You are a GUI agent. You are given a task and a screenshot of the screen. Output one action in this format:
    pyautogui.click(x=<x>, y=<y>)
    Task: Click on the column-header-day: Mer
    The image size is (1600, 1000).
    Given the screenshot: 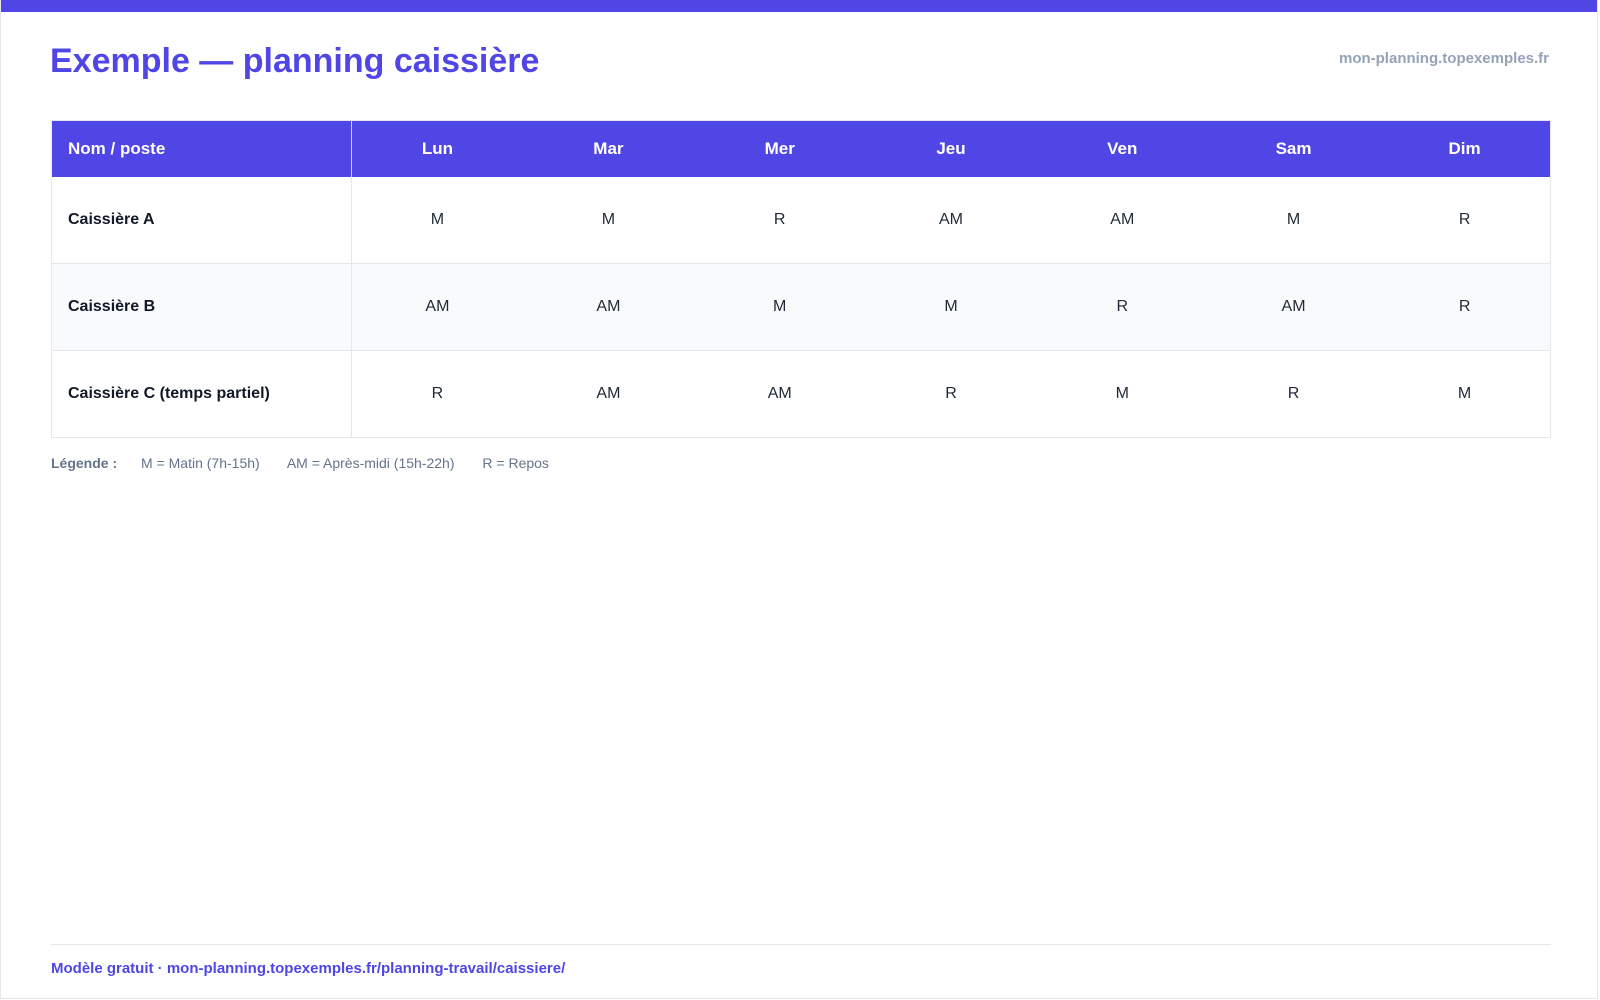 What is the action you would take?
    pyautogui.click(x=780, y=148)
    